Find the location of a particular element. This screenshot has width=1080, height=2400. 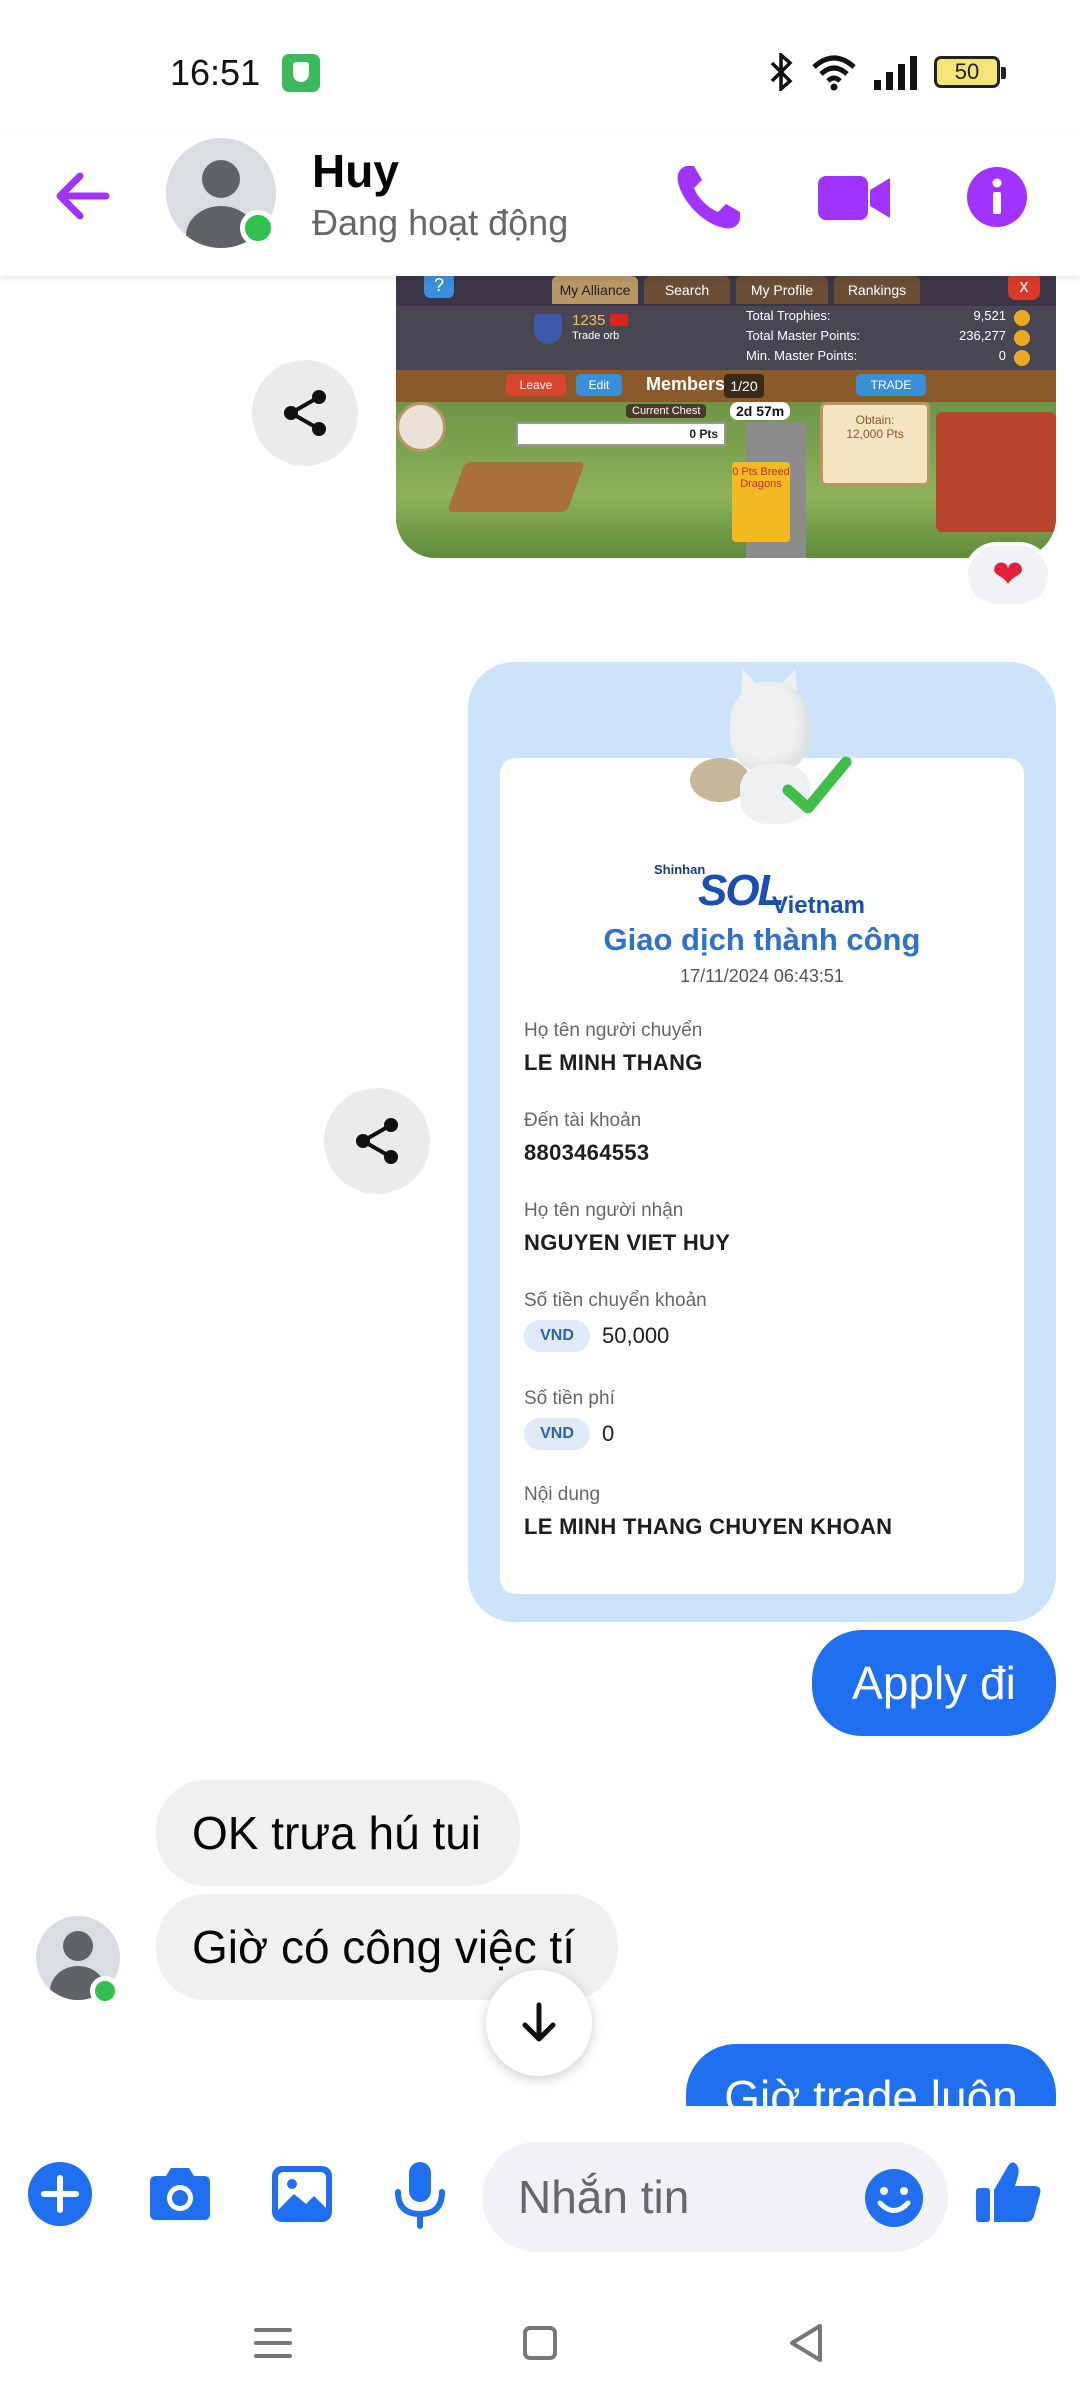

stat-row: Total Trophies: 9,521 is located at coordinates (891, 318).